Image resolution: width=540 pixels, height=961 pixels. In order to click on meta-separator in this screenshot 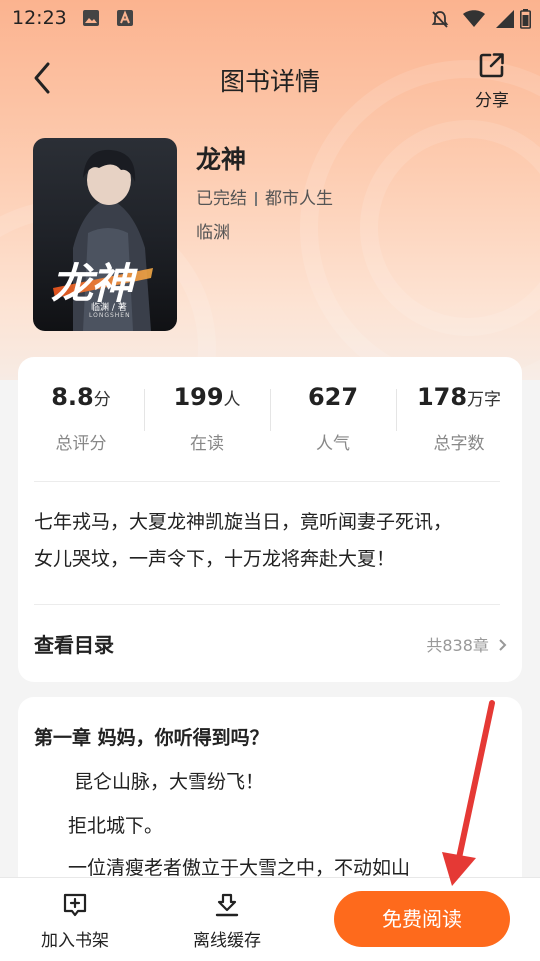, I will do `click(256, 199)`.